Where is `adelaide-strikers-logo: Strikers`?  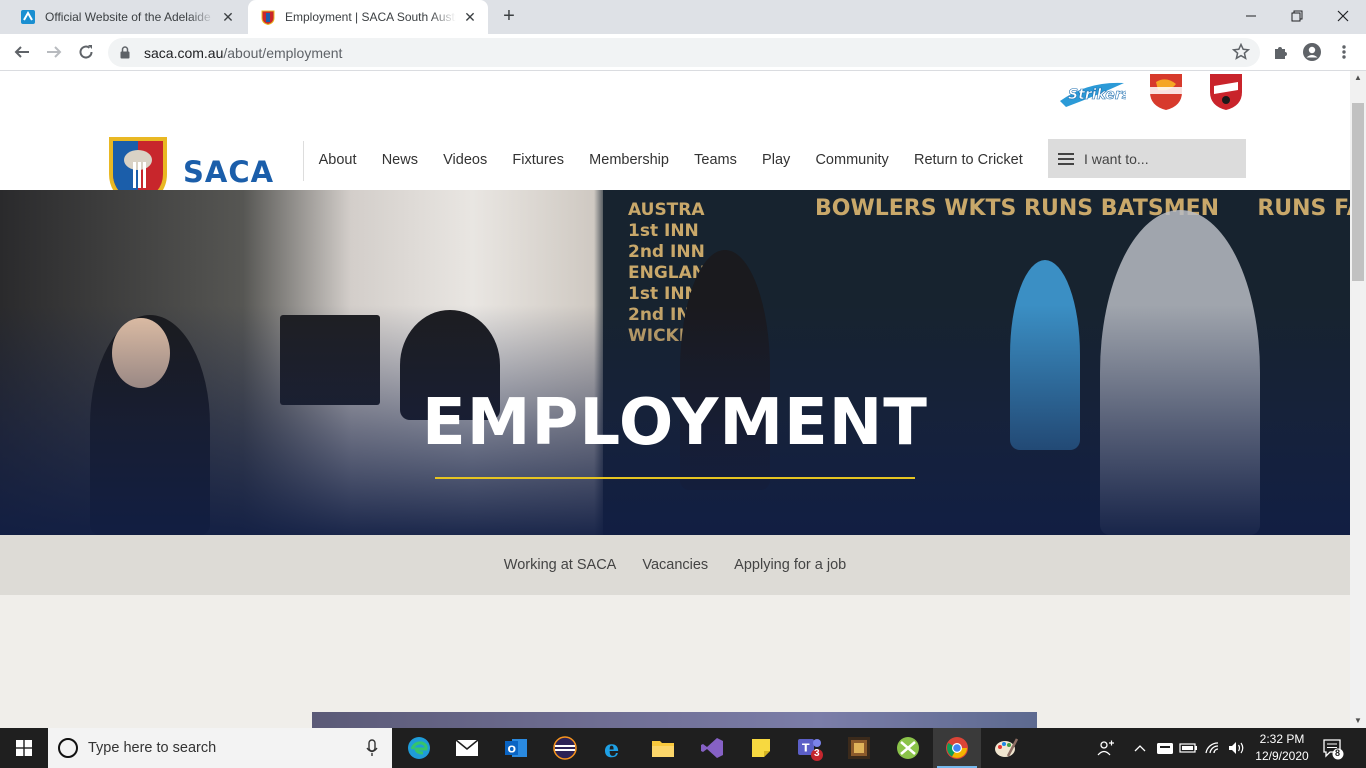 adelaide-strikers-logo: Strikers is located at coordinates (1094, 93).